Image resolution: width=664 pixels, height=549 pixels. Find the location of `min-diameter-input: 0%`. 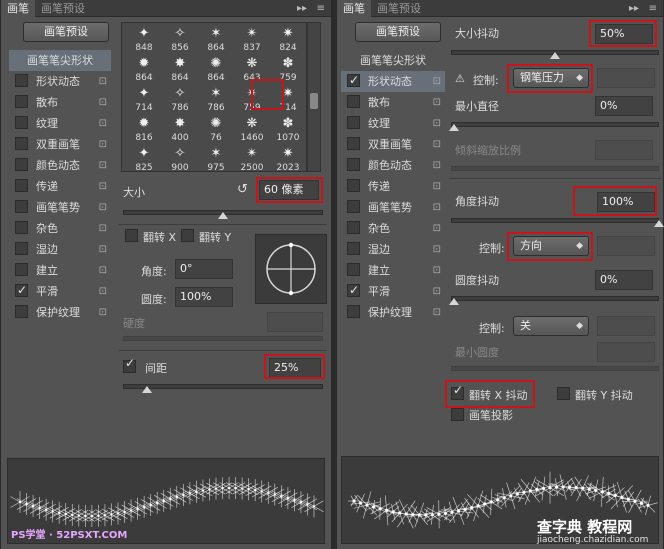

min-diameter-input: 0% is located at coordinates (624, 106).